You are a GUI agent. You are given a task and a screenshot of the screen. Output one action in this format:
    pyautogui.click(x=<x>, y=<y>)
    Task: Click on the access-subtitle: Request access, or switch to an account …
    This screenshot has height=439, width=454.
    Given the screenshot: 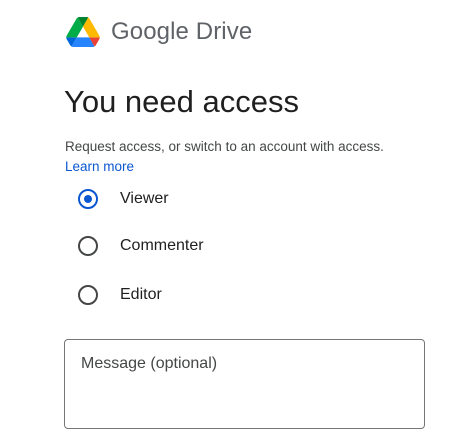 What is the action you would take?
    pyautogui.click(x=250, y=157)
    